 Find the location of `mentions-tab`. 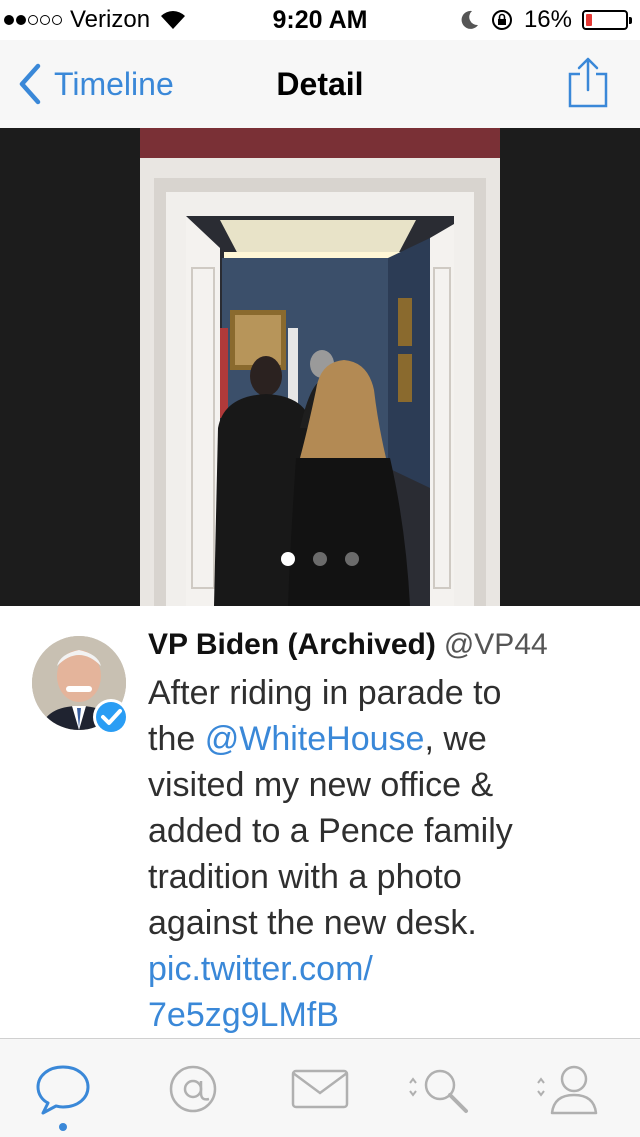

mentions-tab is located at coordinates (193, 1089).